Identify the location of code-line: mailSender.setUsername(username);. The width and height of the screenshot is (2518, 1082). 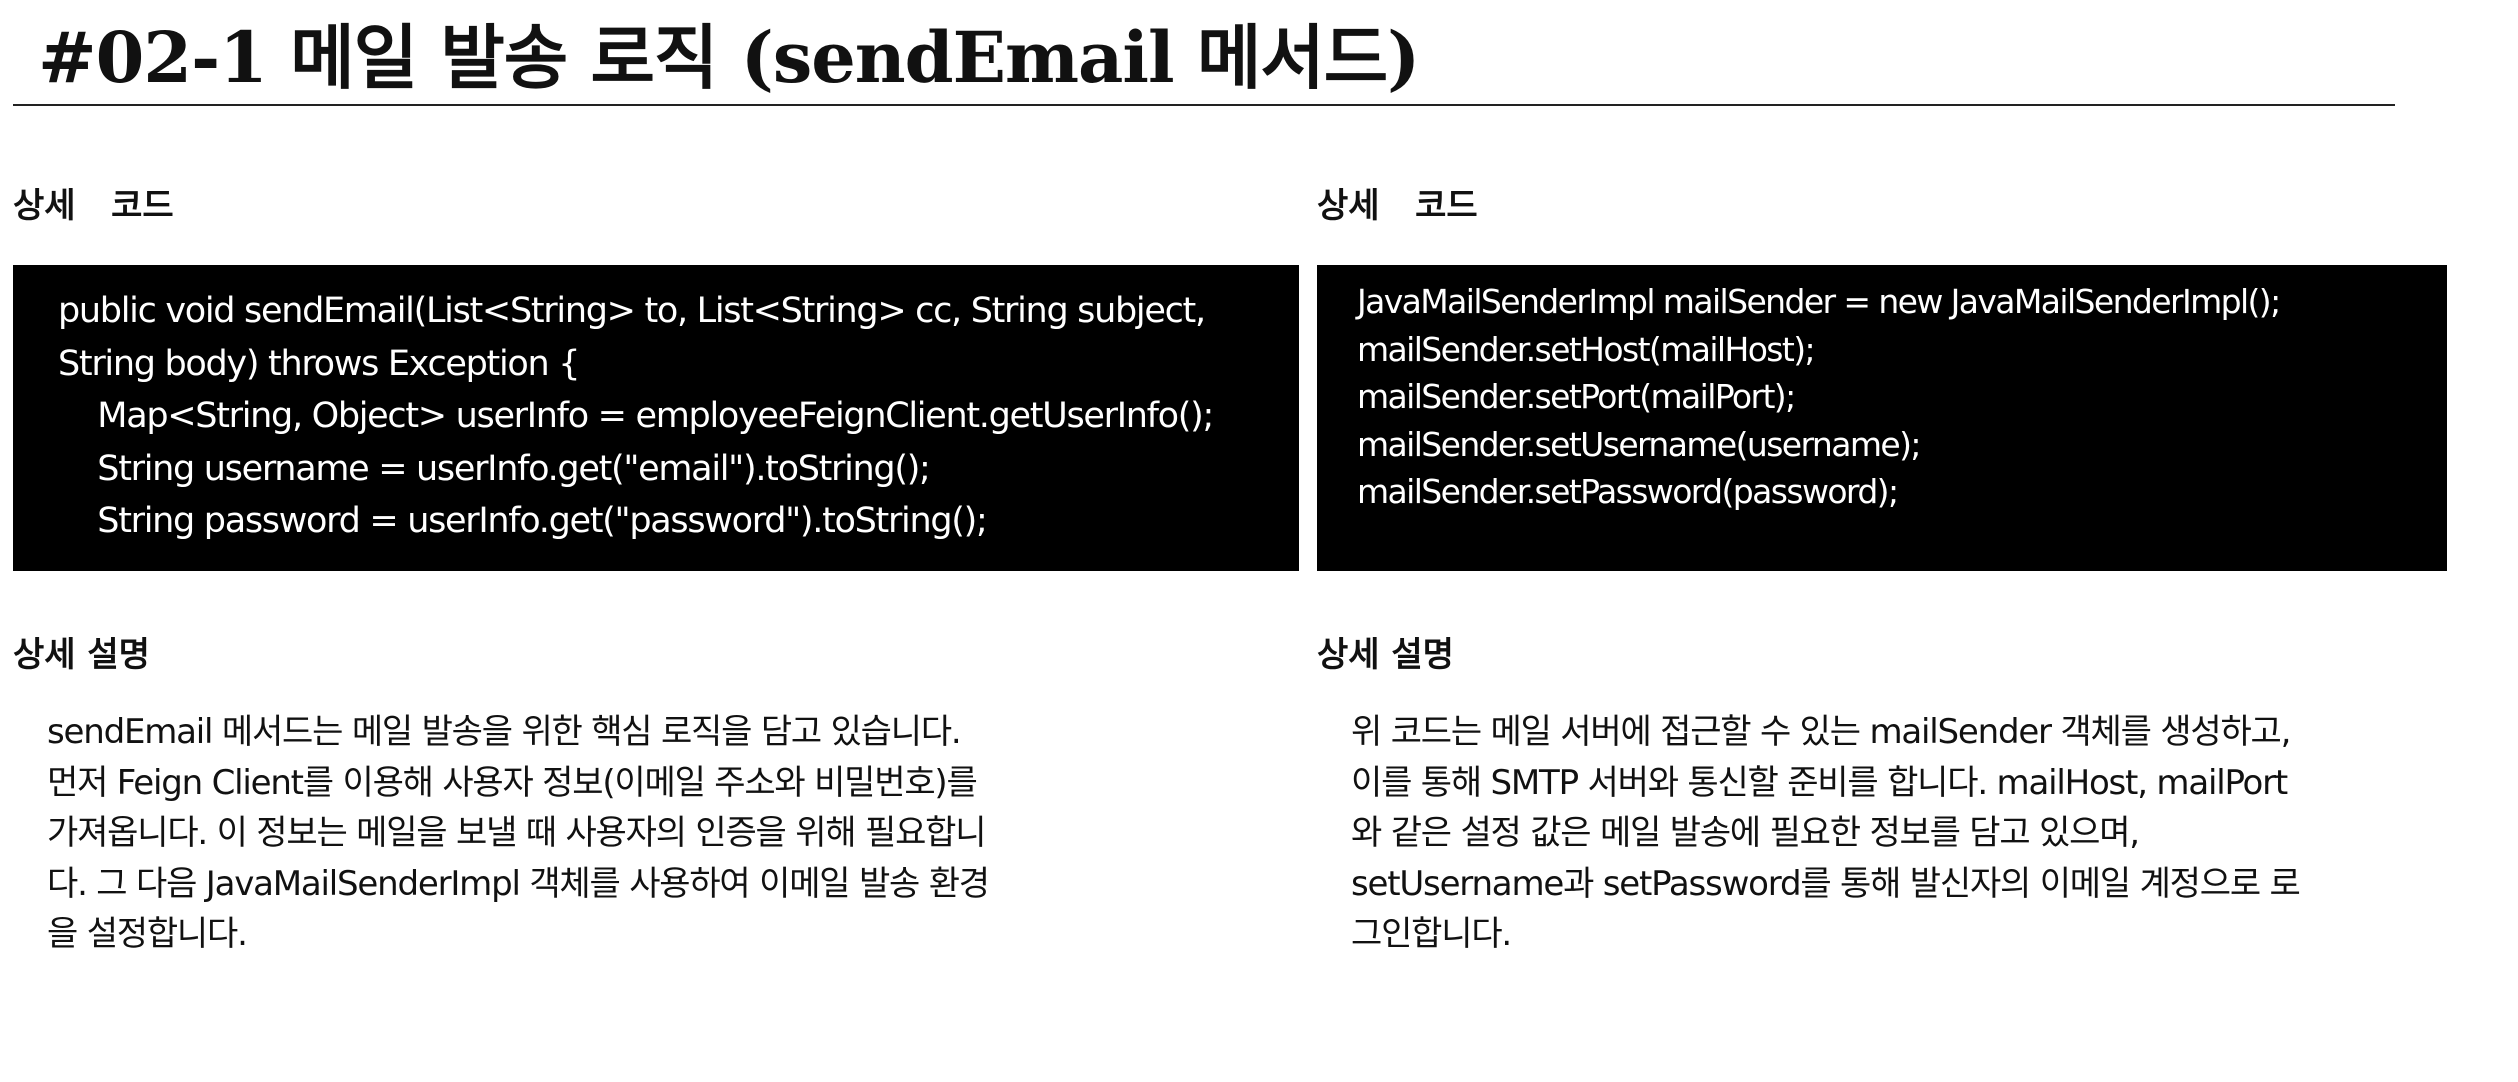
(1639, 444).